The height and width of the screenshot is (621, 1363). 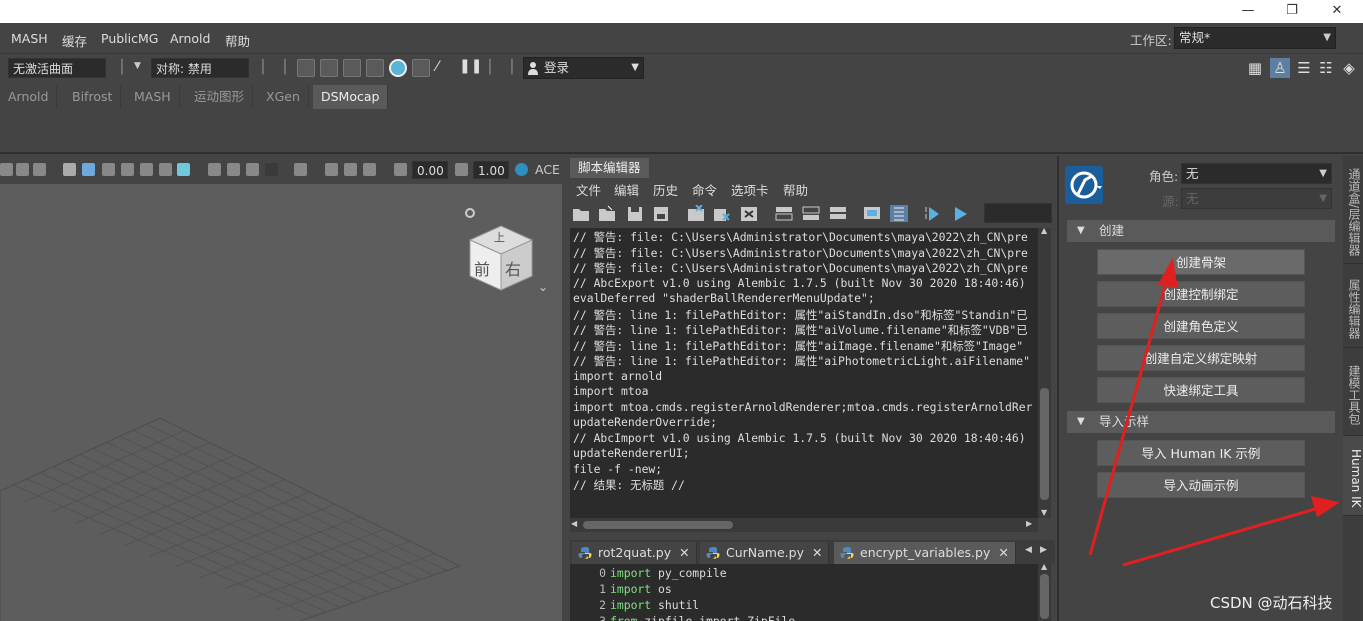 I want to click on script-tab-rot2quat: rot2quat.py ✕, so click(x=634, y=553).